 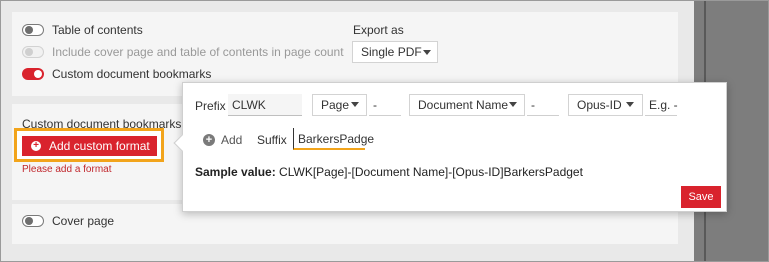 What do you see at coordinates (33, 74) in the screenshot?
I see `custom-bookmarks-toggle` at bounding box center [33, 74].